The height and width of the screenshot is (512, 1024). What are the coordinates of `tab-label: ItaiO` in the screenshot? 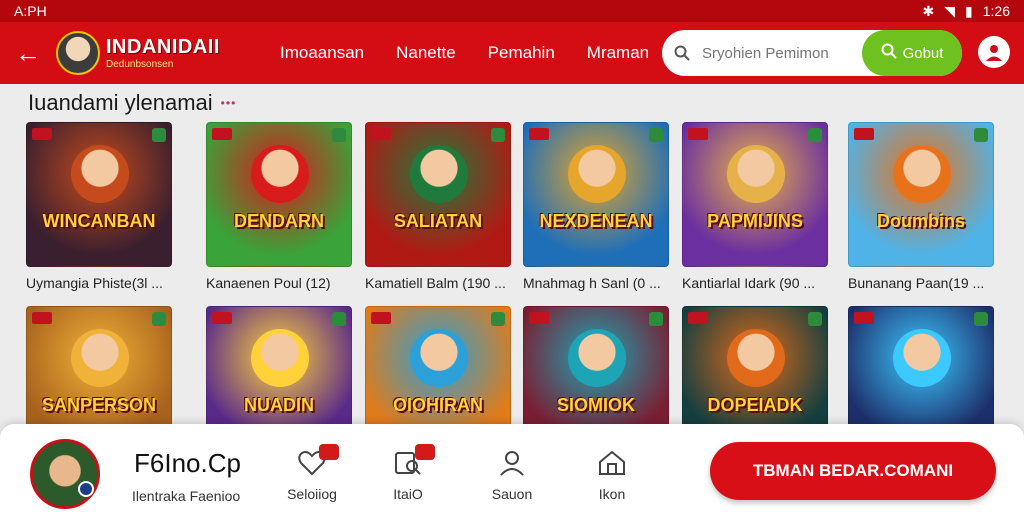 It's located at (408, 494).